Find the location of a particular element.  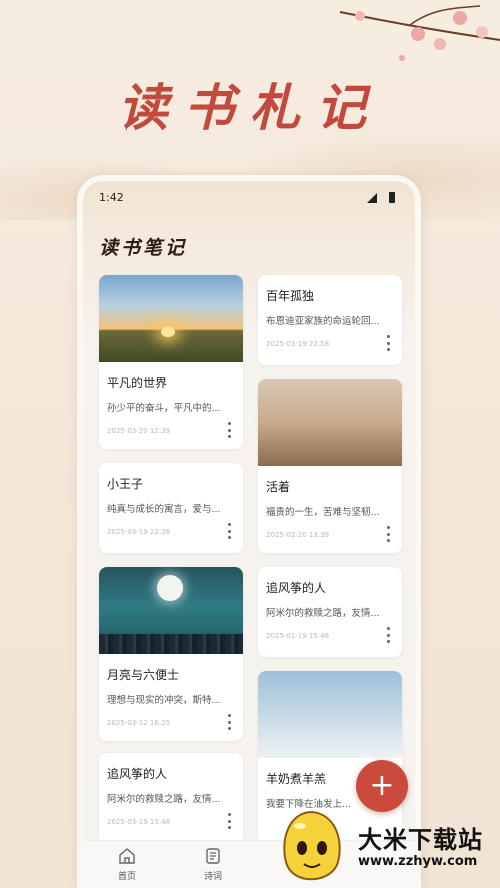

site-watermark: 大米下载站 www.zzhyw.com is located at coordinates (386, 834).